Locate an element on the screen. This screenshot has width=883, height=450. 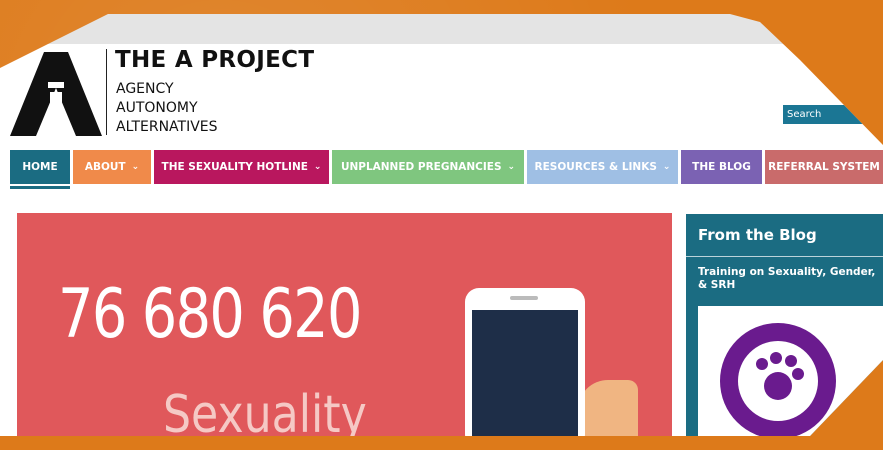
active-tab-indicator is located at coordinates (40, 187).